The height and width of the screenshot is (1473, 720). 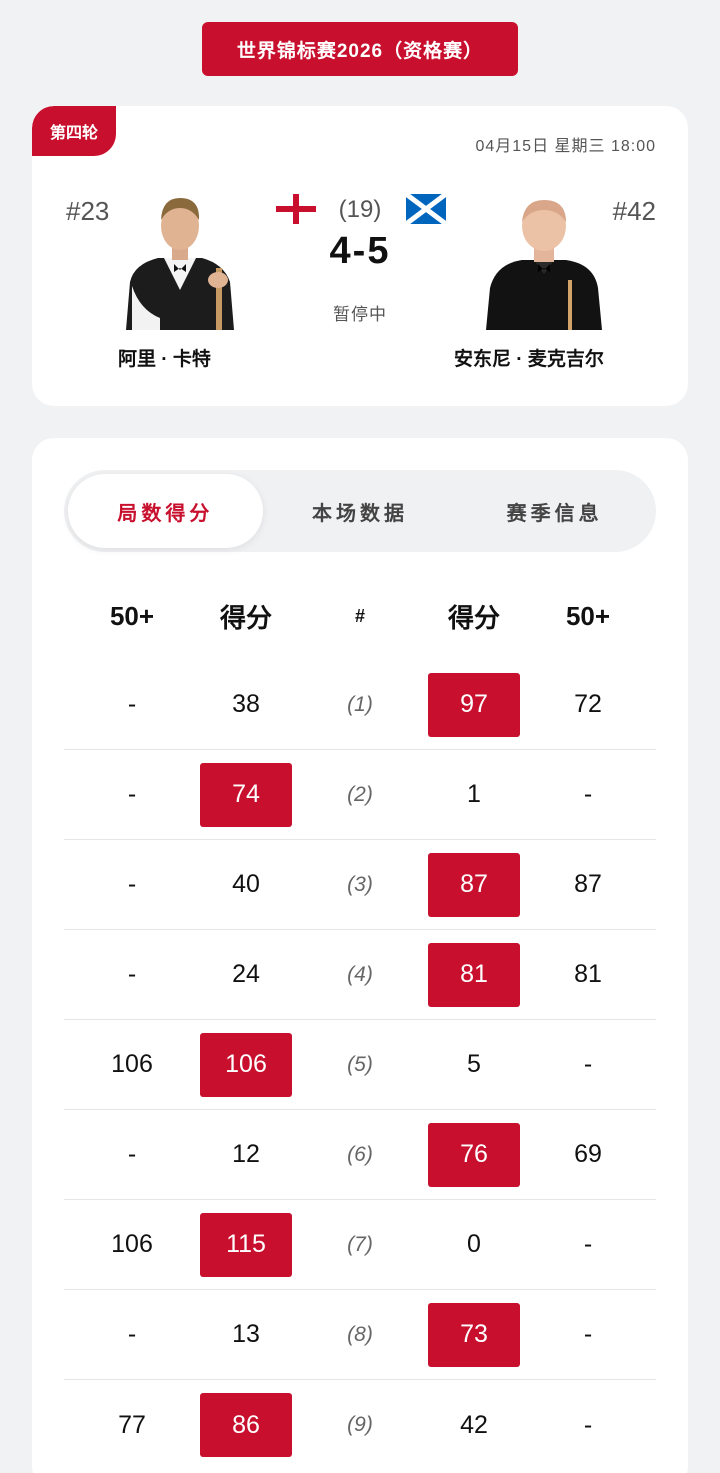 I want to click on table-row: - 74 (2) 1 -, so click(x=360, y=795).